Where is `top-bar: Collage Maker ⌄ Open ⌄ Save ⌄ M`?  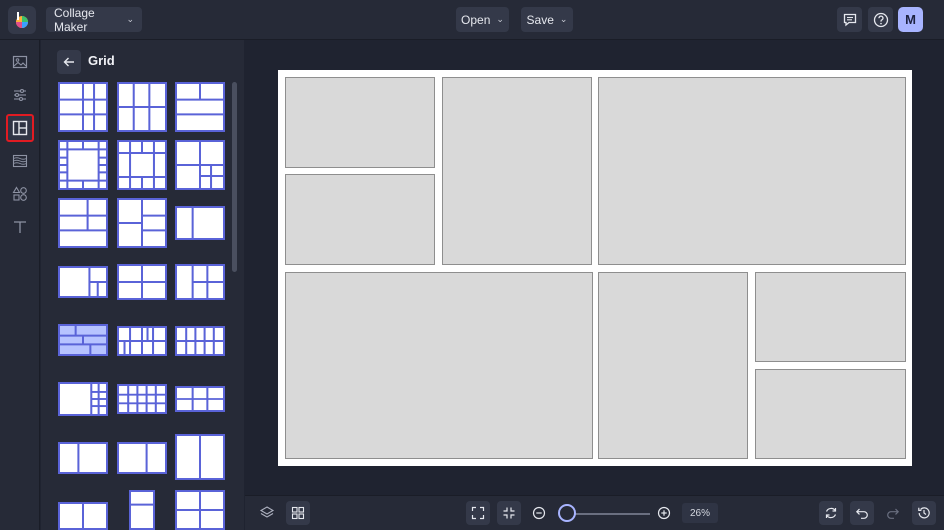
top-bar: Collage Maker ⌄ Open ⌄ Save ⌄ M is located at coordinates (472, 20).